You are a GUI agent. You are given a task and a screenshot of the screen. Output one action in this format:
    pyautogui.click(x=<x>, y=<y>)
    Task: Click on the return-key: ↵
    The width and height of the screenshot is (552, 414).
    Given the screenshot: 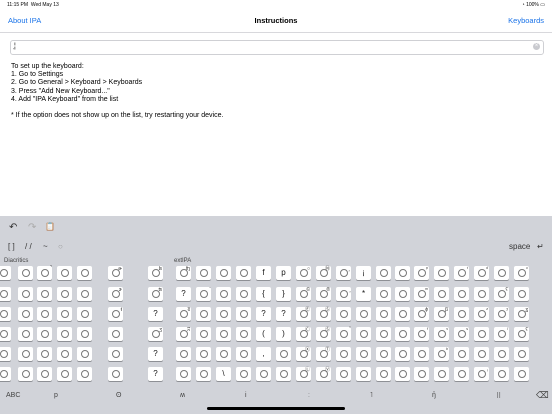 What is the action you would take?
    pyautogui.click(x=540, y=246)
    